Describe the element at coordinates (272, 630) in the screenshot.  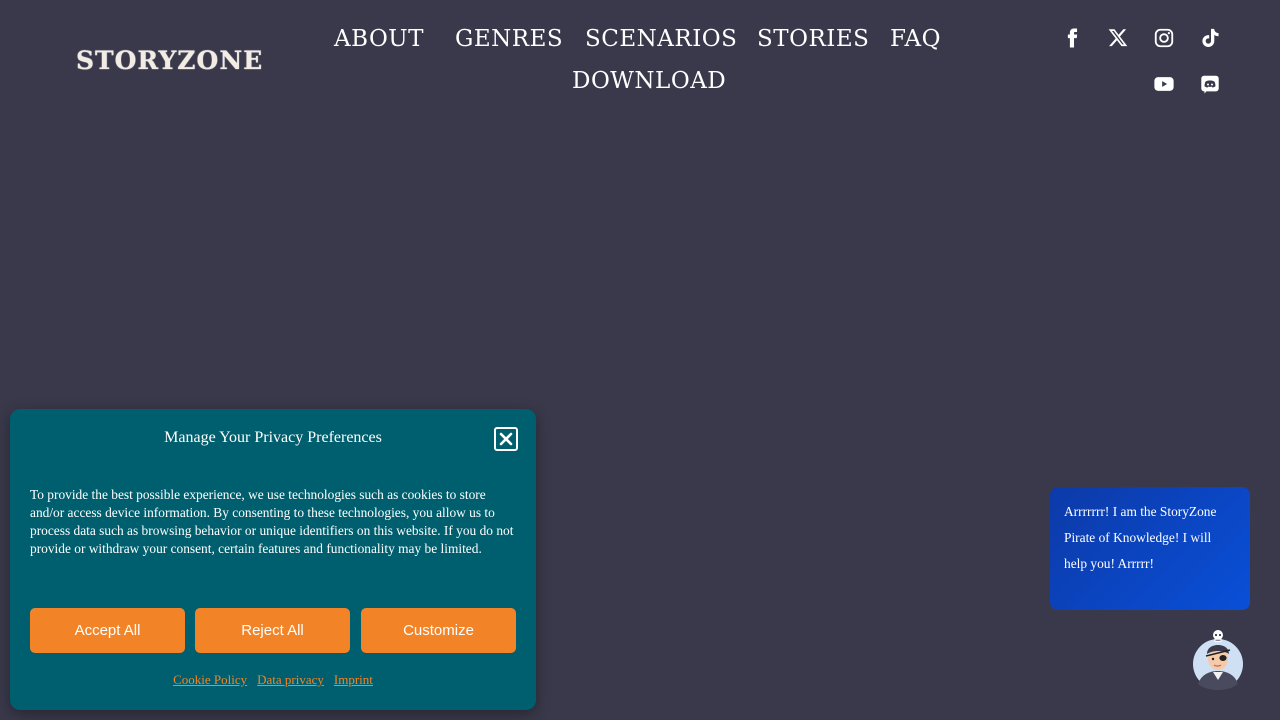
I see `reject-all-button: Reject All` at that location.